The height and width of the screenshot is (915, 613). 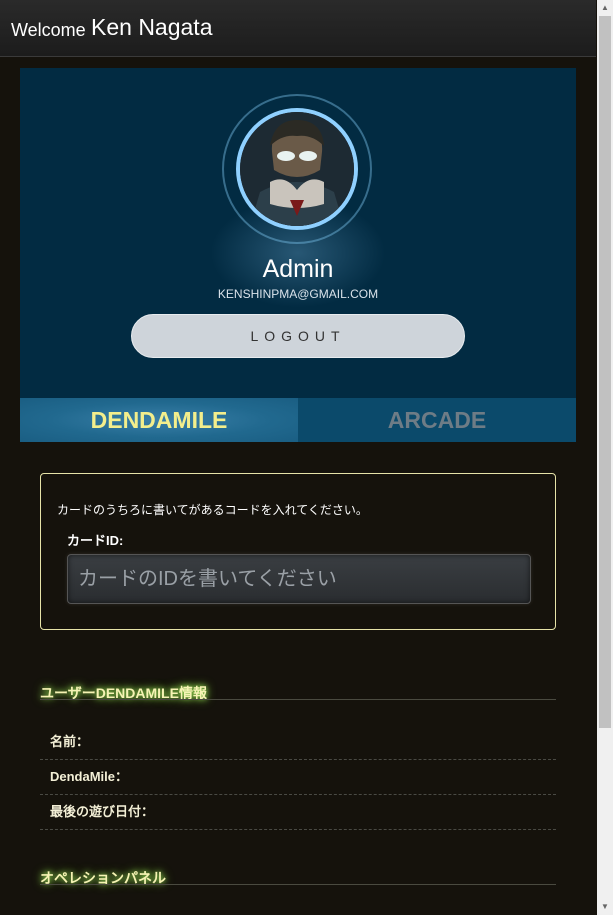 What do you see at coordinates (103, 878) in the screenshot?
I see `operation-panel-title: オペレションパネル` at bounding box center [103, 878].